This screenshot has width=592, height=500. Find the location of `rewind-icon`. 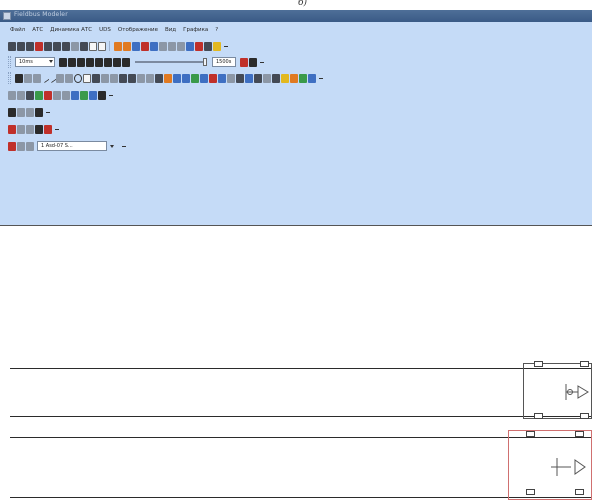

rewind-icon is located at coordinates (63, 62).